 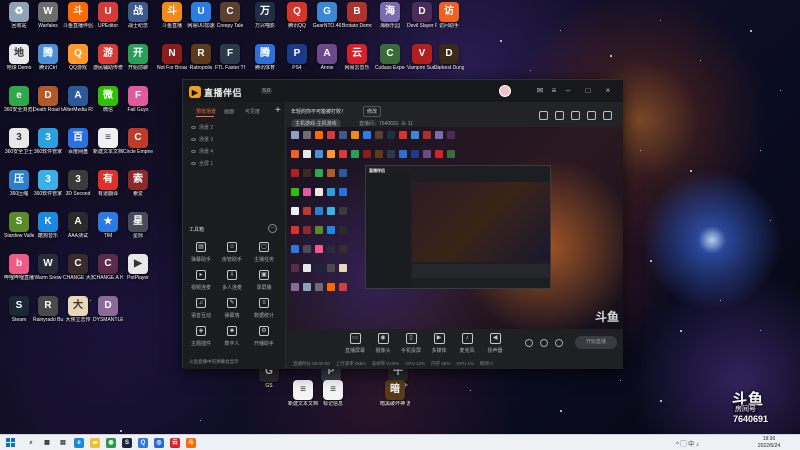 I want to click on source-button: ◀ 扬声器, so click(x=495, y=343).